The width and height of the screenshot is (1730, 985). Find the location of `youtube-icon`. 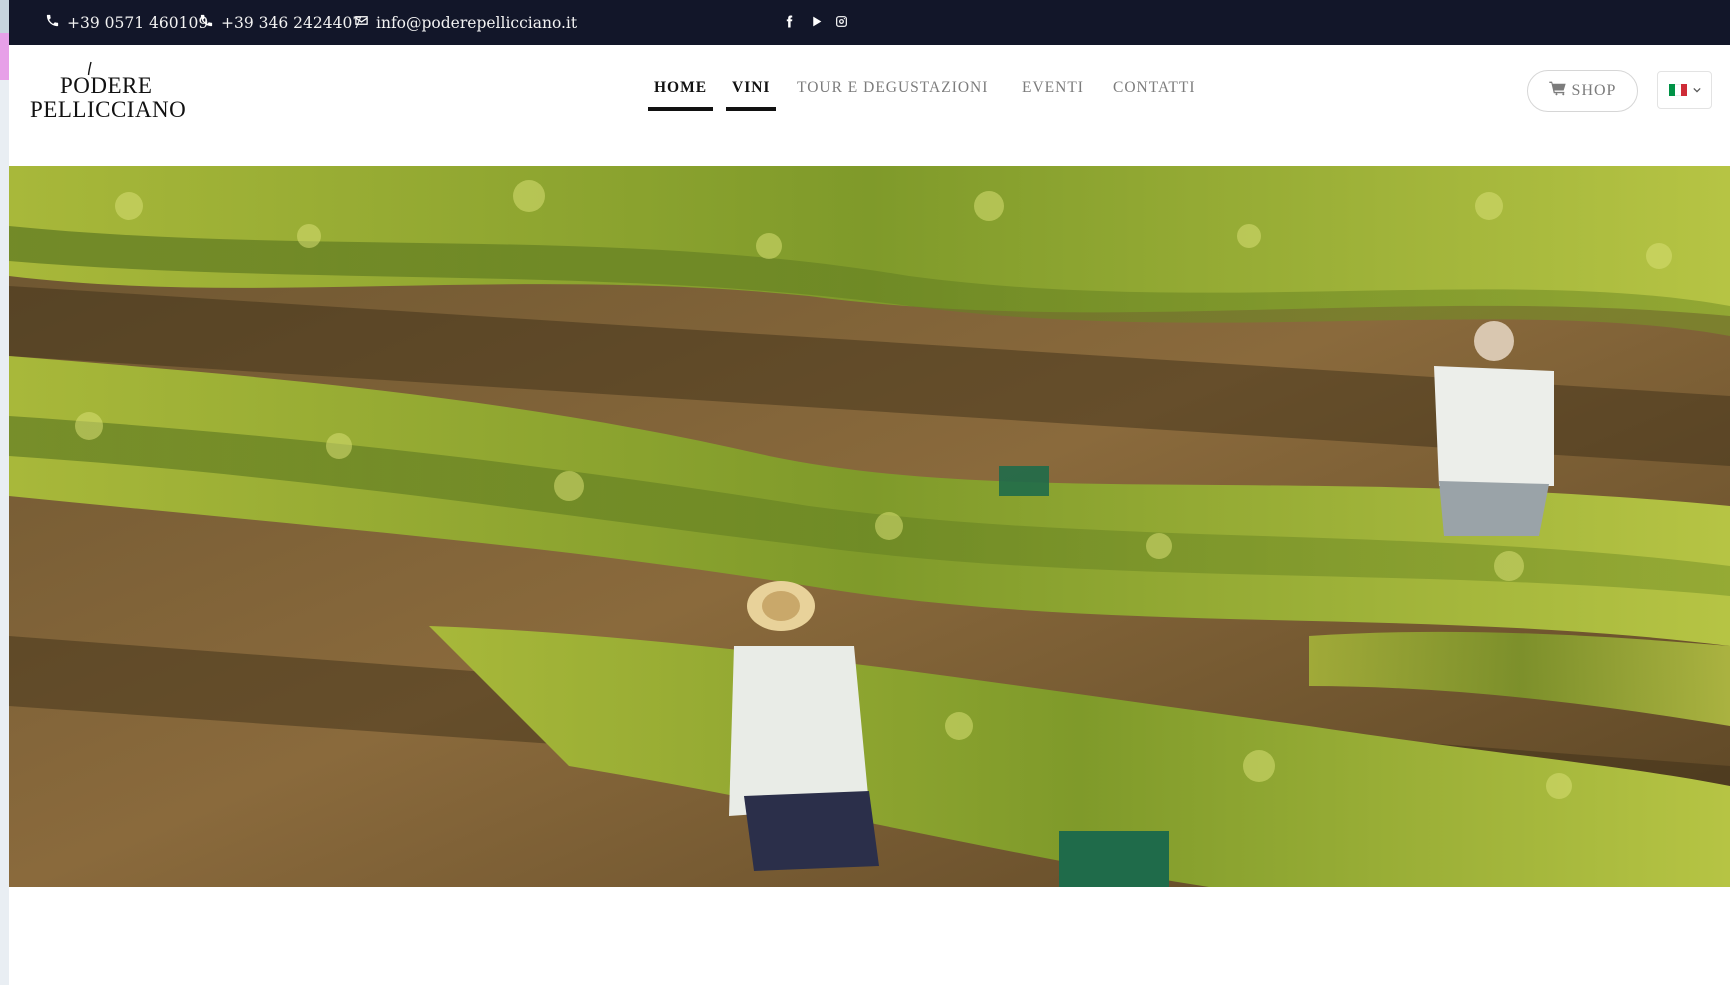

youtube-icon is located at coordinates (816, 22).